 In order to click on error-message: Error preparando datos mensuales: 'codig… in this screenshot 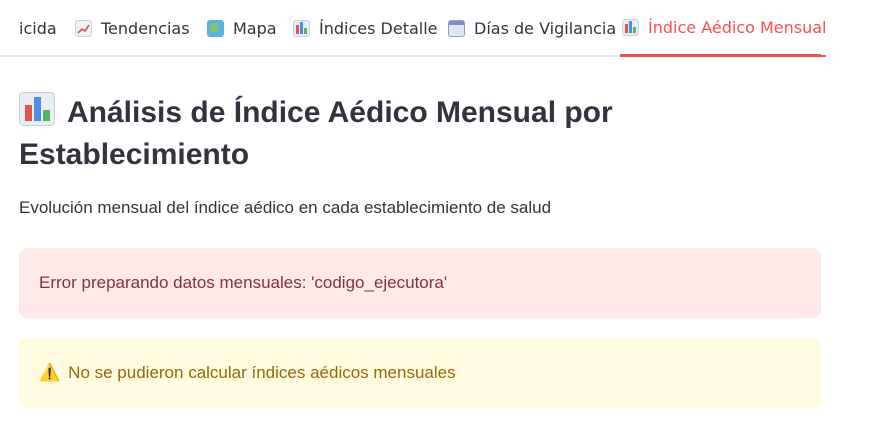, I will do `click(243, 282)`.